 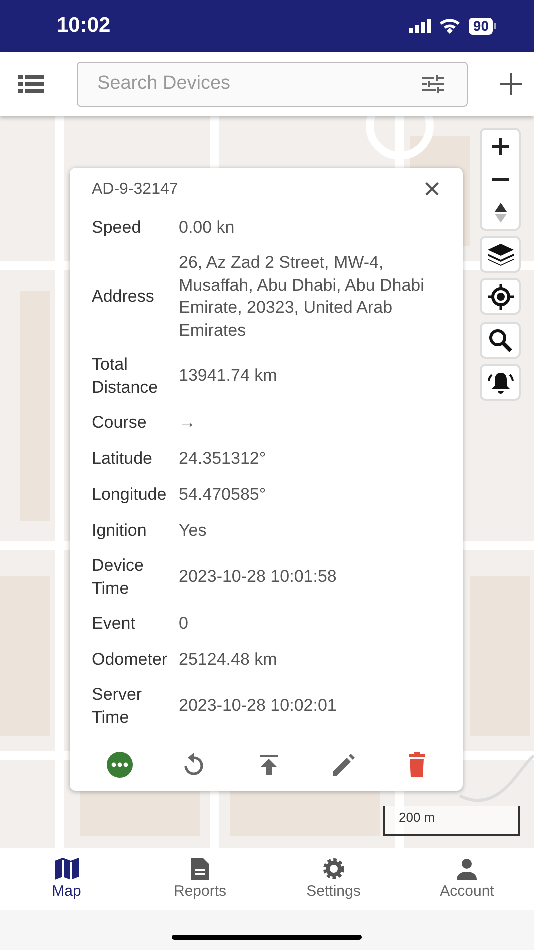 What do you see at coordinates (501, 297) in the screenshot?
I see `target-icon` at bounding box center [501, 297].